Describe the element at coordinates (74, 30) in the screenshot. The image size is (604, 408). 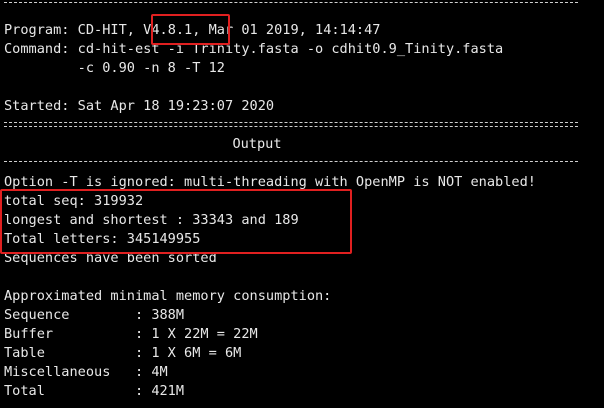
I see `program-prefix: Program: CD-HIT,` at that location.